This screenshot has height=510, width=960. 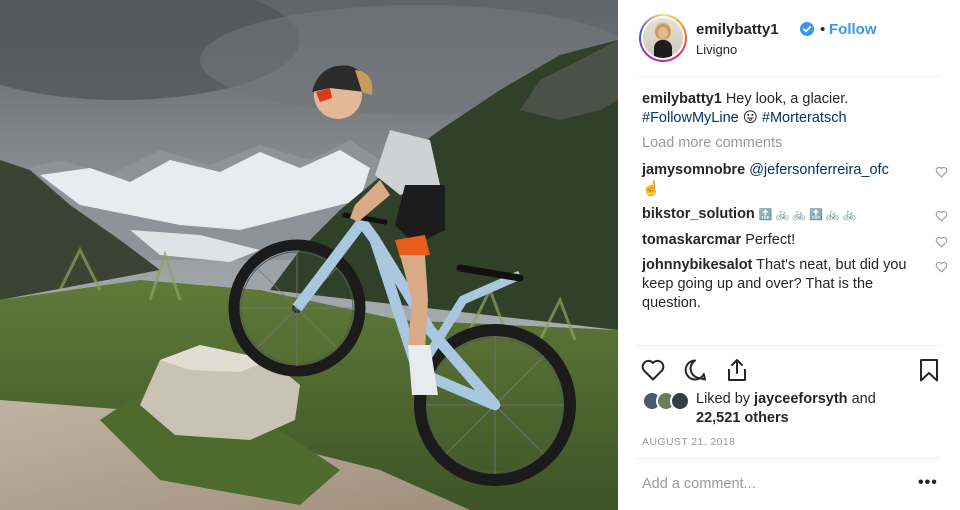 What do you see at coordinates (750, 118) in the screenshot?
I see `caption-emoji: 😛` at bounding box center [750, 118].